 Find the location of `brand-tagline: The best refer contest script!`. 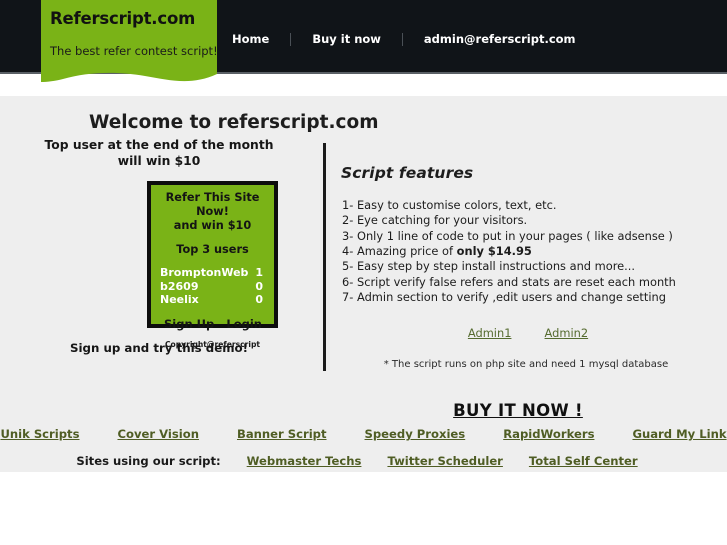

brand-tagline: The best refer contest script! is located at coordinates (134, 51).